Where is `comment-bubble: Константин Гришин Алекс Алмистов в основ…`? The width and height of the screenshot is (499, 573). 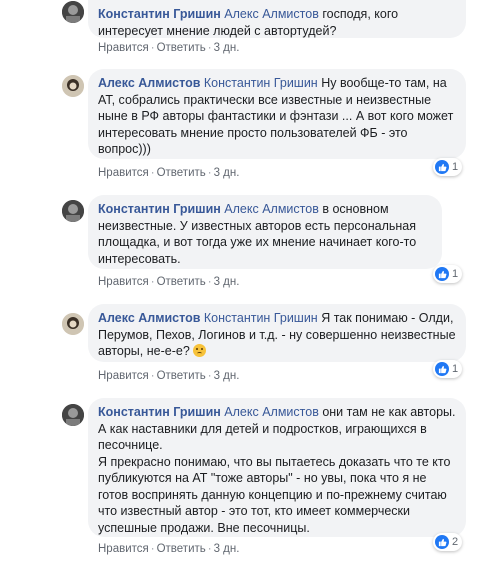
comment-bubble: Константин Гришин Алекс Алмистов в основ… is located at coordinates (265, 232).